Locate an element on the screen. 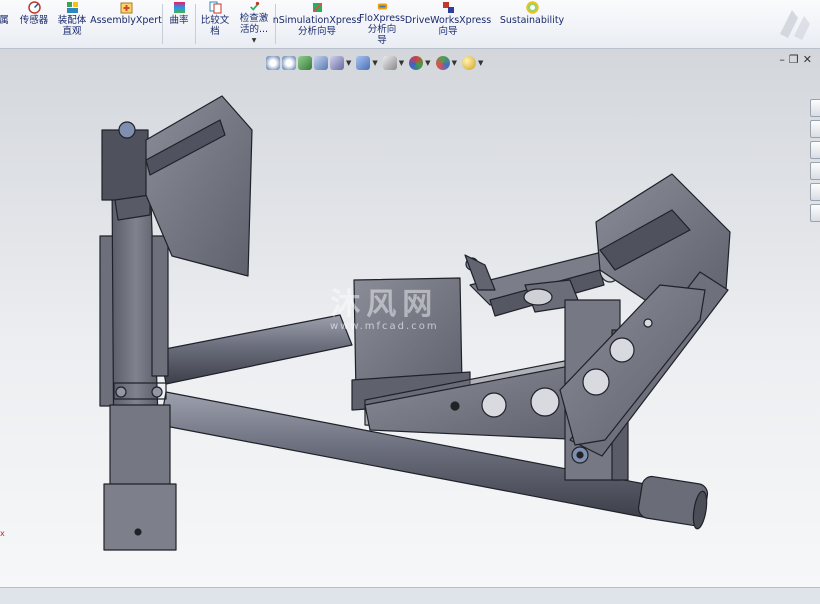 The width and height of the screenshot is (820, 604). check-active-icon is located at coordinates (254, 6).